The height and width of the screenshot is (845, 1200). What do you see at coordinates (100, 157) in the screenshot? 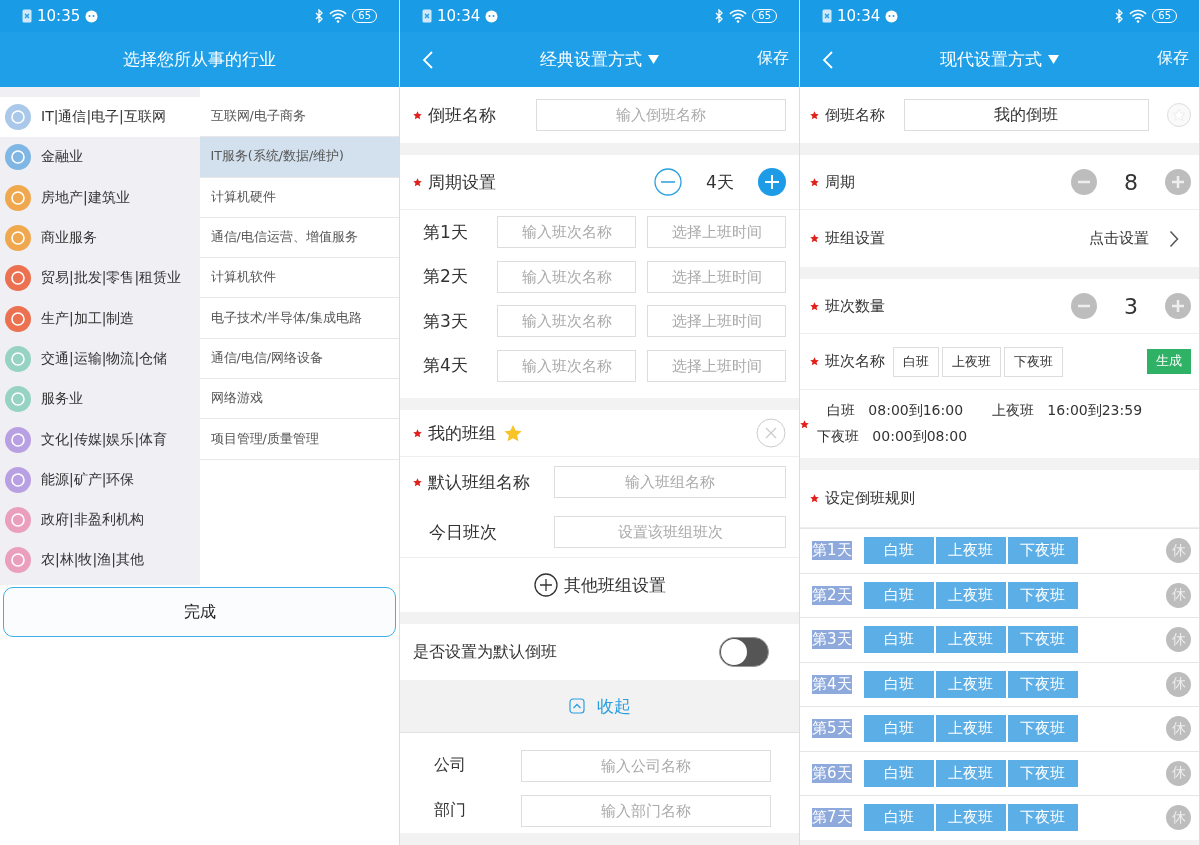
I see `industry-item: 金融业` at bounding box center [100, 157].